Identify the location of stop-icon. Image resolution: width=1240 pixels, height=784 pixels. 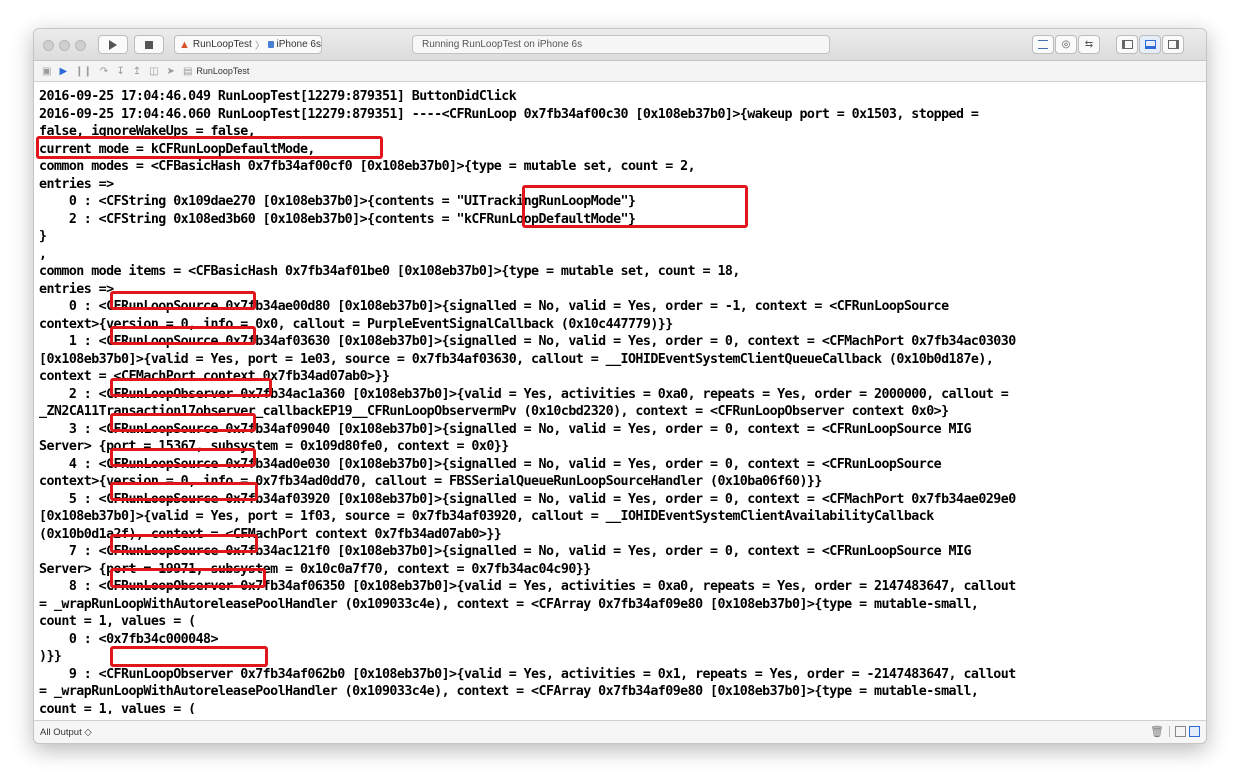
(149, 44).